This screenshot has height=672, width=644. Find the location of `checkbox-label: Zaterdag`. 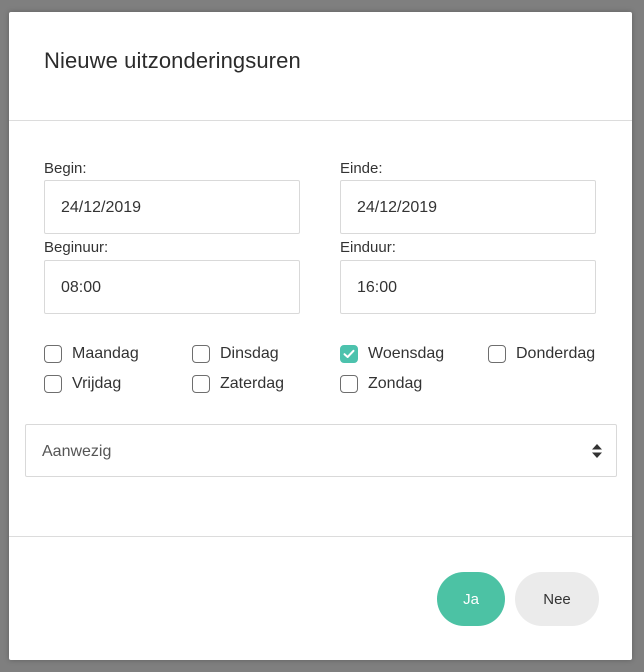

checkbox-label: Zaterdag is located at coordinates (252, 383).